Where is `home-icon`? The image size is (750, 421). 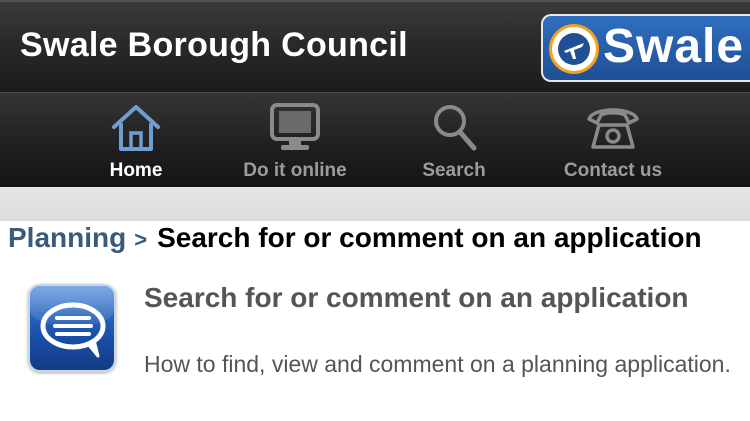
home-icon is located at coordinates (136, 128).